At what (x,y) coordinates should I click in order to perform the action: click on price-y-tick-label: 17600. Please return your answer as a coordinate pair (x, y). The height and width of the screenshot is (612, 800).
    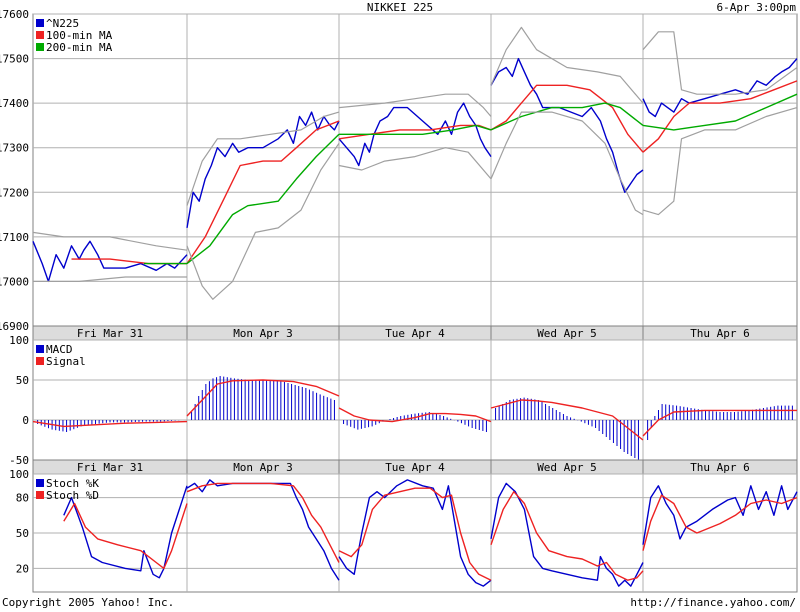
    Looking at the image, I should click on (14, 14).